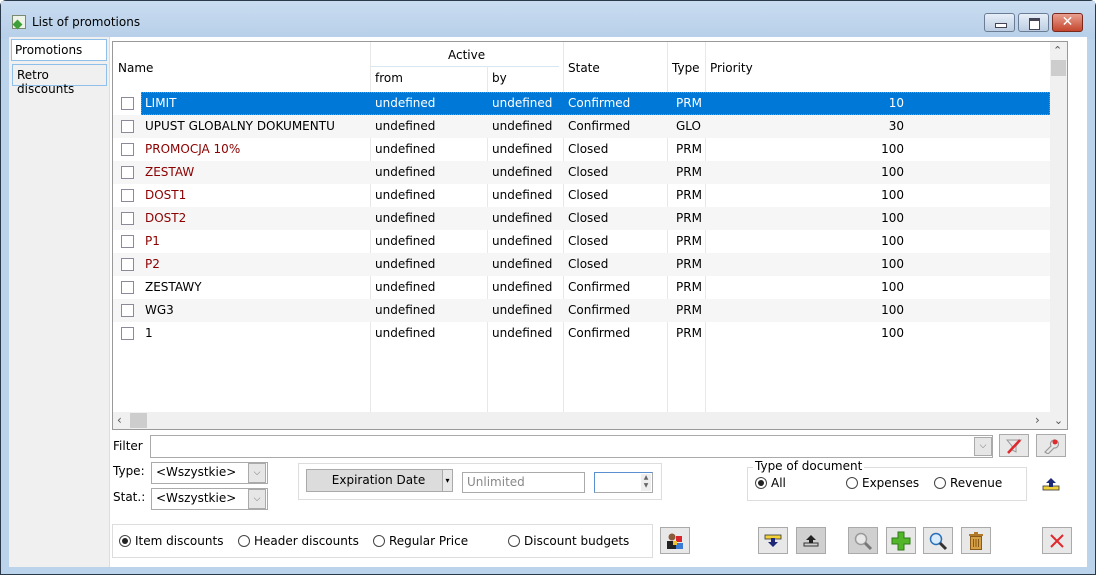 This screenshot has height=575, width=1096. What do you see at coordinates (581, 264) in the screenshot?
I see `table-row: P2 undefined undefined Closed PRM 100` at bounding box center [581, 264].